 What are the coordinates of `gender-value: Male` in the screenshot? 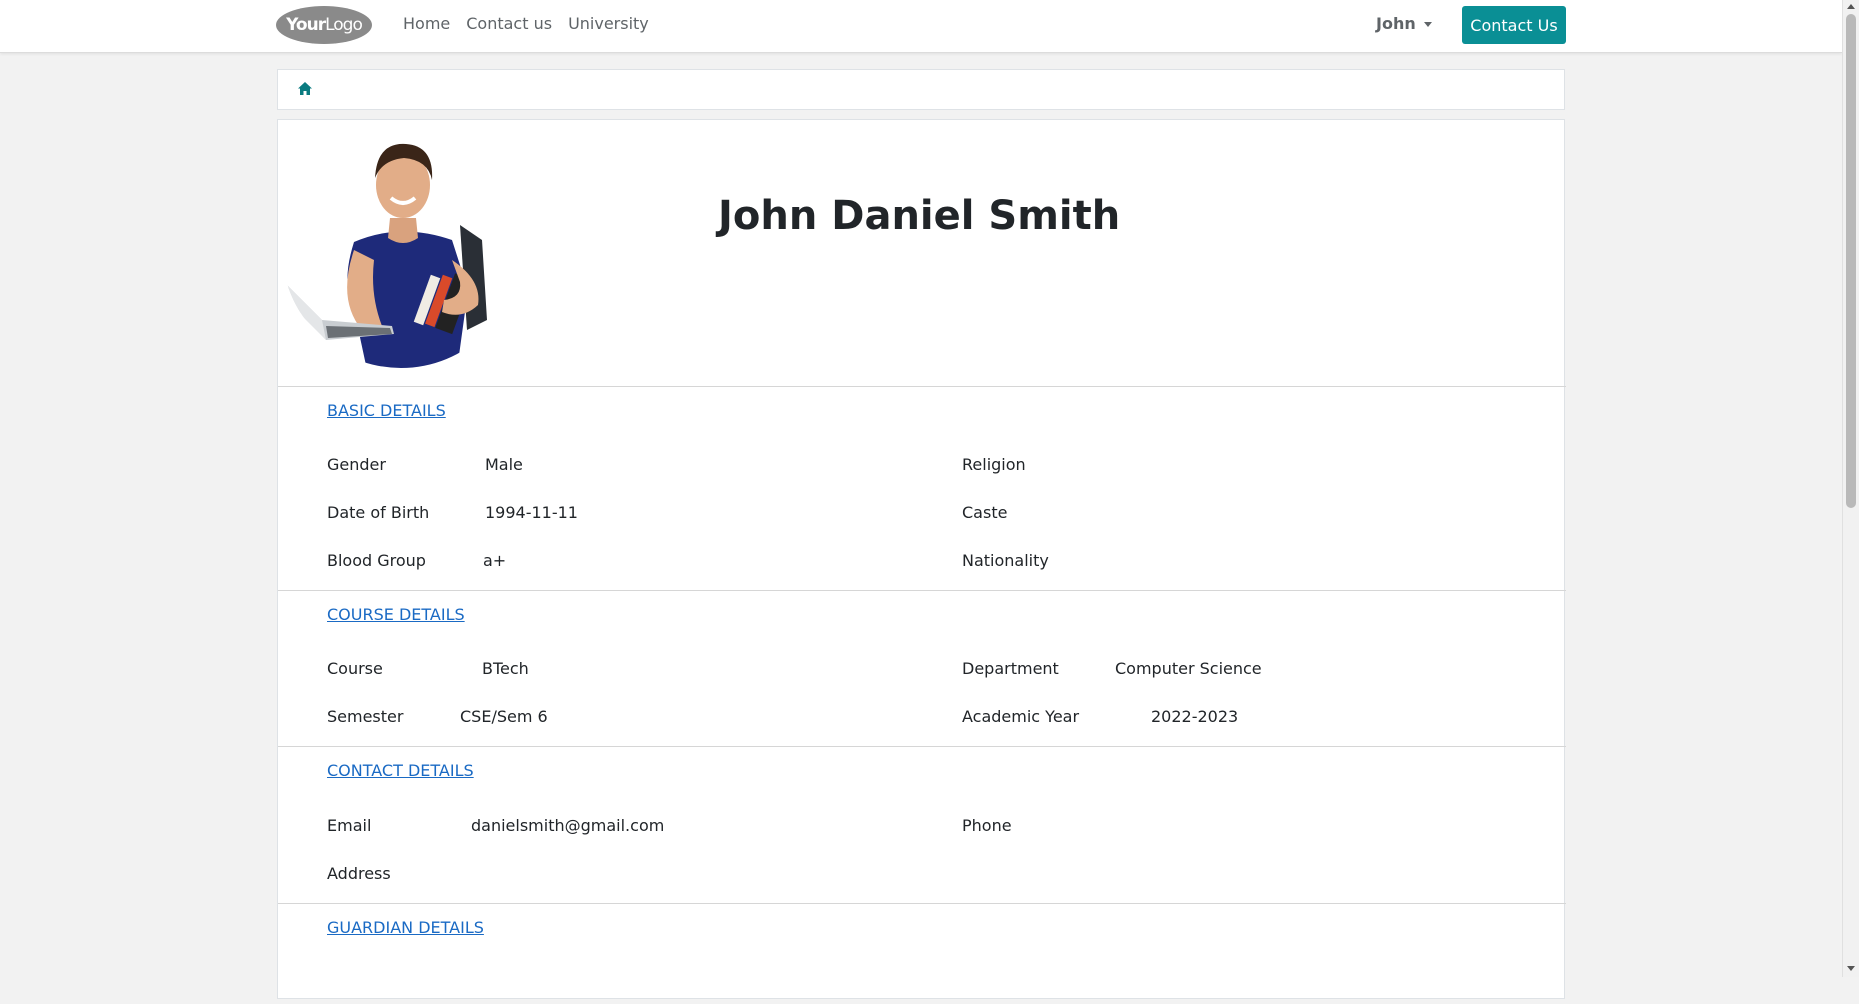 It's located at (504, 464).